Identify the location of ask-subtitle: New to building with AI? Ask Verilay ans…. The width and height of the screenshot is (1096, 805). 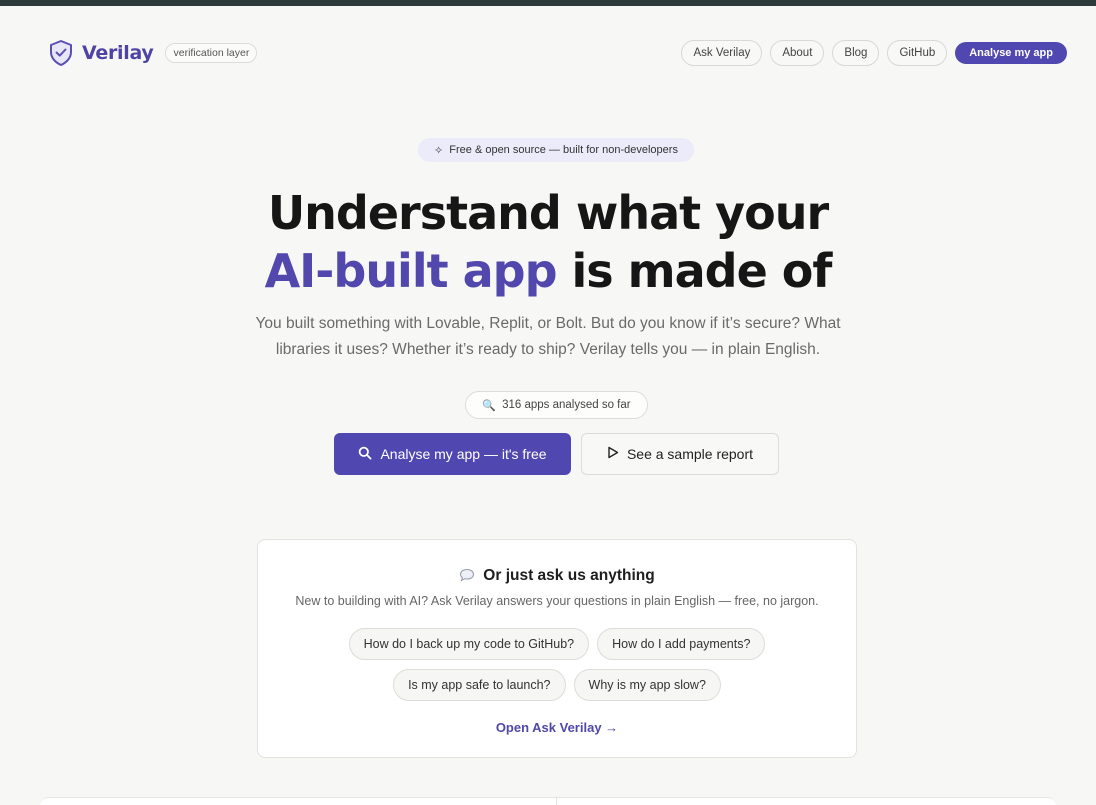
(557, 601).